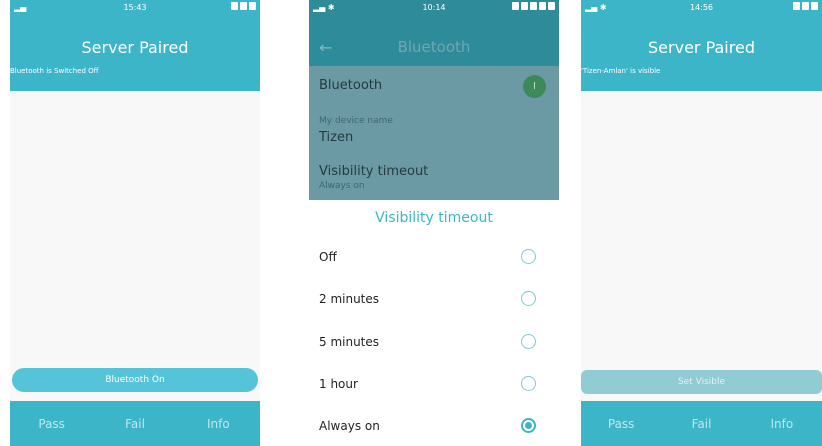 The height and width of the screenshot is (446, 822). What do you see at coordinates (434, 342) in the screenshot?
I see `option-5-minutes: 5 minutes` at bounding box center [434, 342].